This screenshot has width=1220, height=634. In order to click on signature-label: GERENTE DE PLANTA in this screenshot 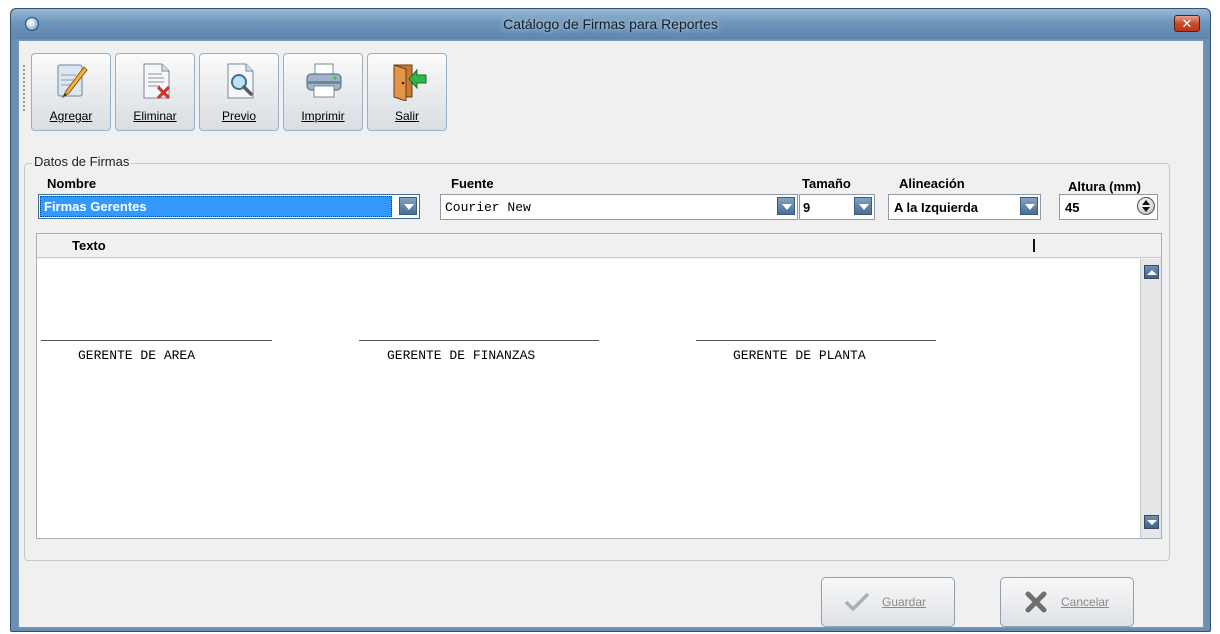, I will do `click(799, 355)`.